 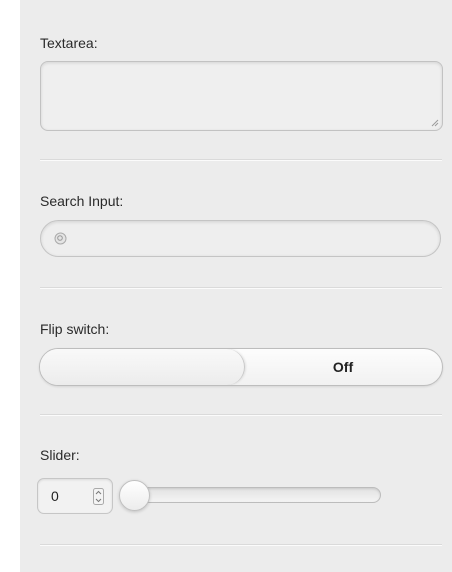 What do you see at coordinates (343, 367) in the screenshot?
I see `flip-switch-off-label: Off` at bounding box center [343, 367].